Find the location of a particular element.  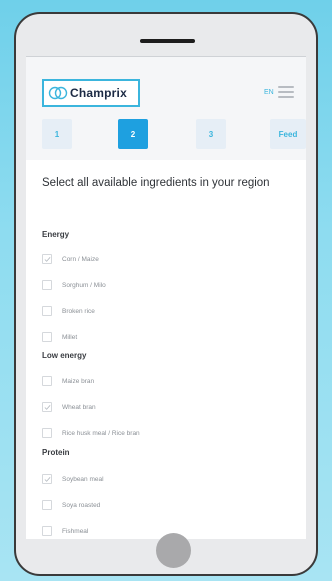

brand-logo: Champrix is located at coordinates (91, 93).